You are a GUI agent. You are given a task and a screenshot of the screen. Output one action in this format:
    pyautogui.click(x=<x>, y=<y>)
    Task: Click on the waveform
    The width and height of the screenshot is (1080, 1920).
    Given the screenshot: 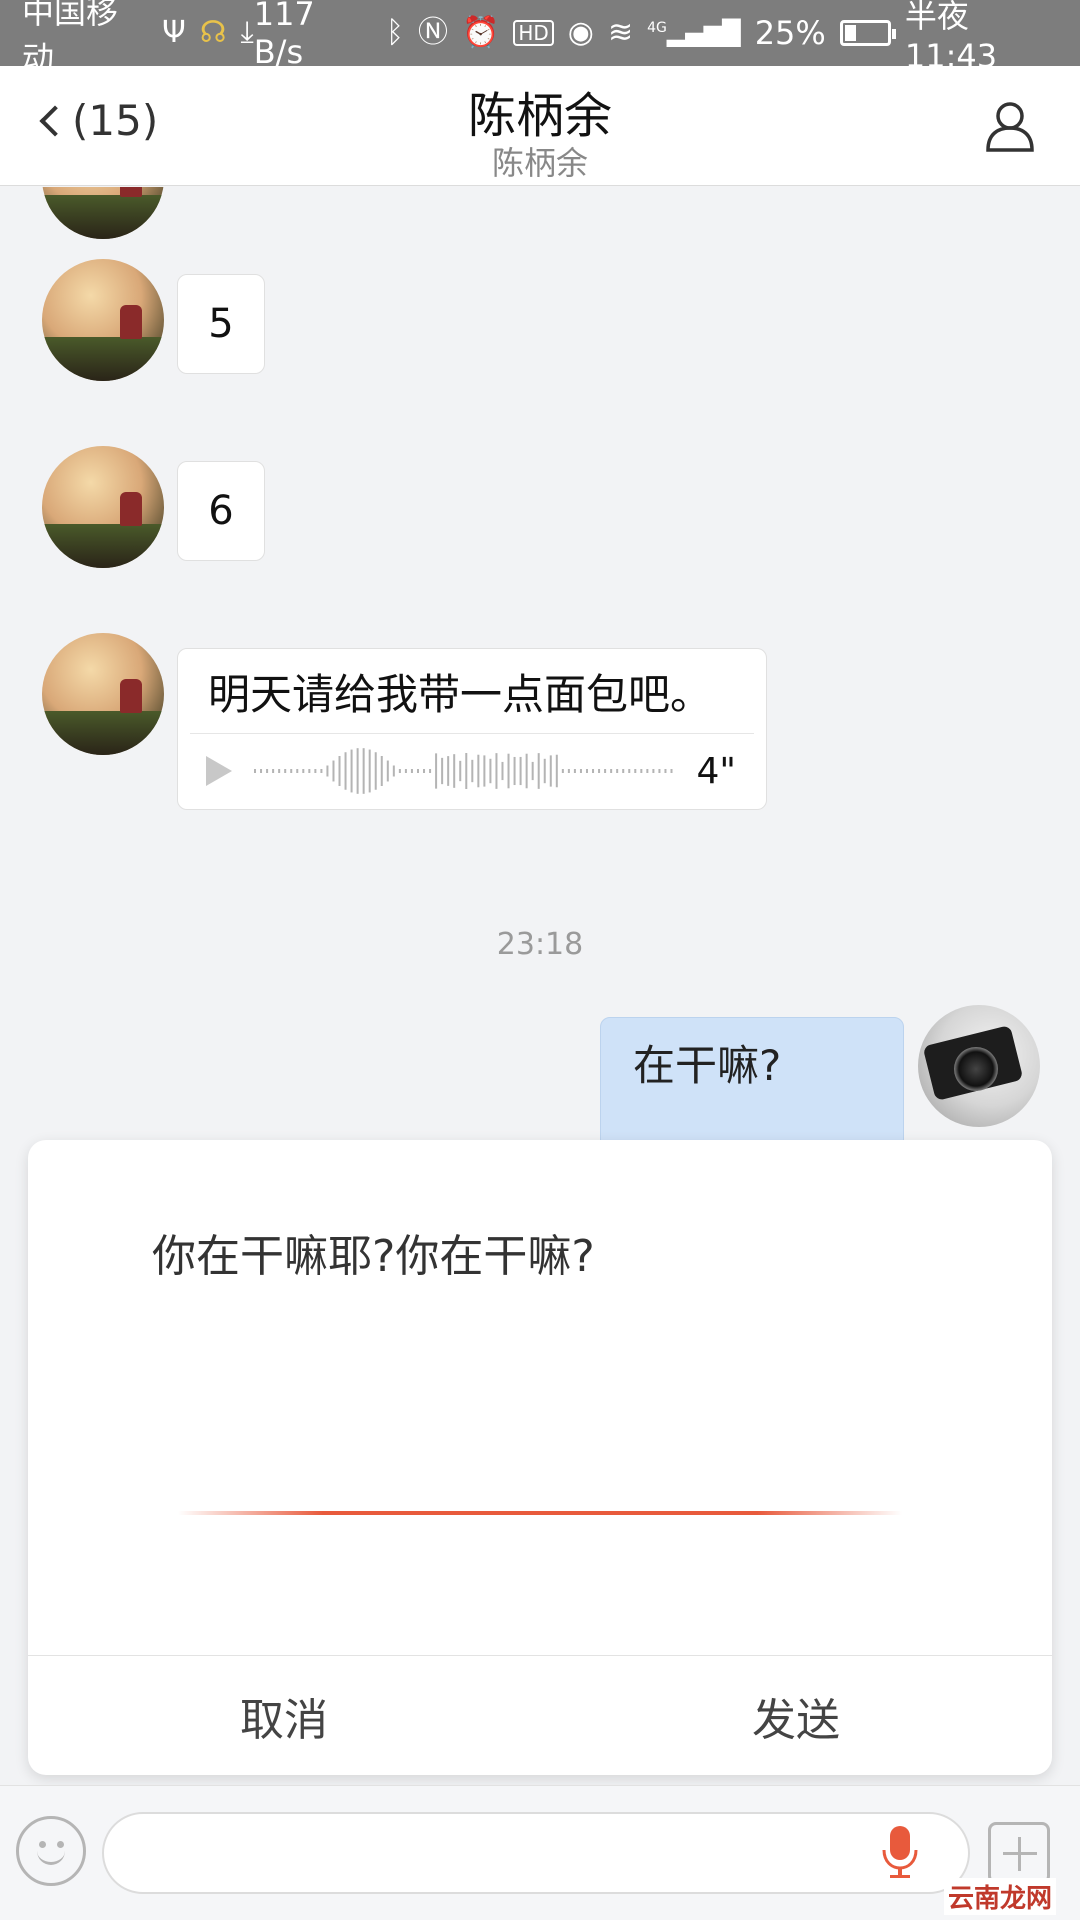 What is the action you would take?
    pyautogui.click(x=463, y=771)
    